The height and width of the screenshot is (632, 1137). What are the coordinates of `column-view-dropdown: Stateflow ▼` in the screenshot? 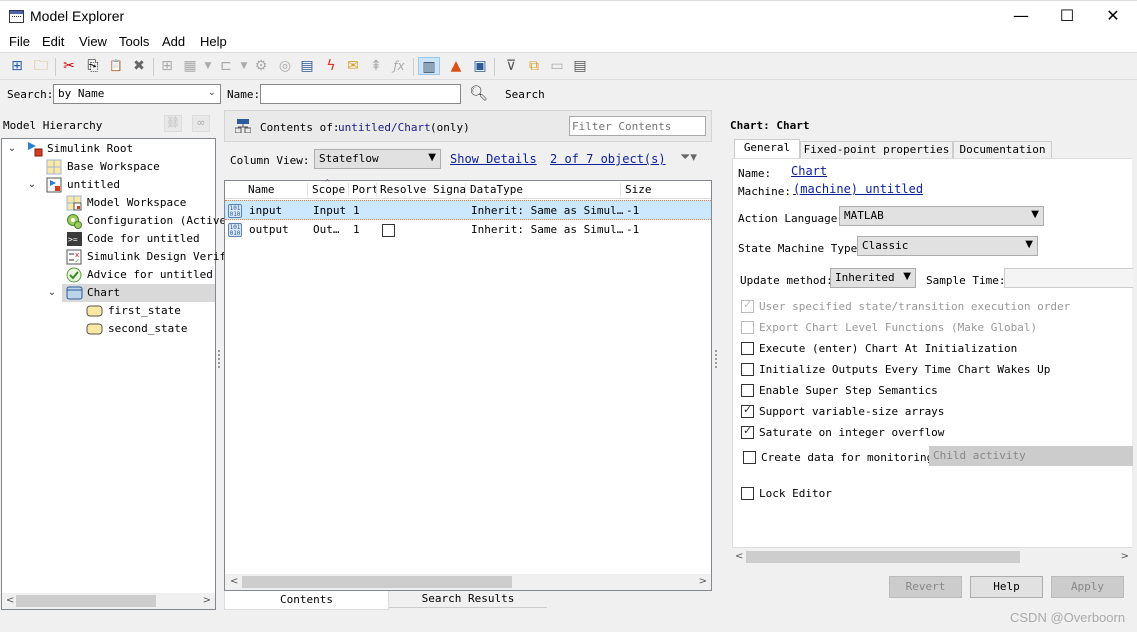 It's located at (377, 159).